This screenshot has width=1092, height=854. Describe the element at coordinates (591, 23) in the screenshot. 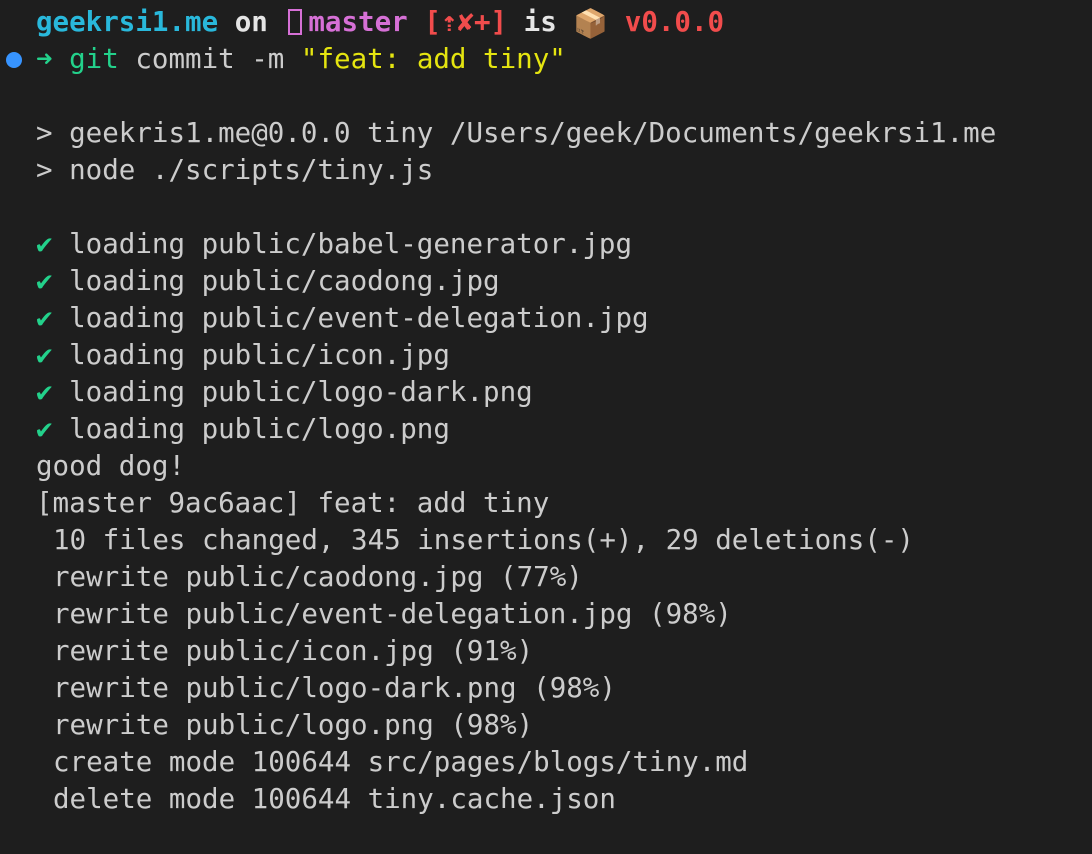

I see `package-icon: 📦` at that location.